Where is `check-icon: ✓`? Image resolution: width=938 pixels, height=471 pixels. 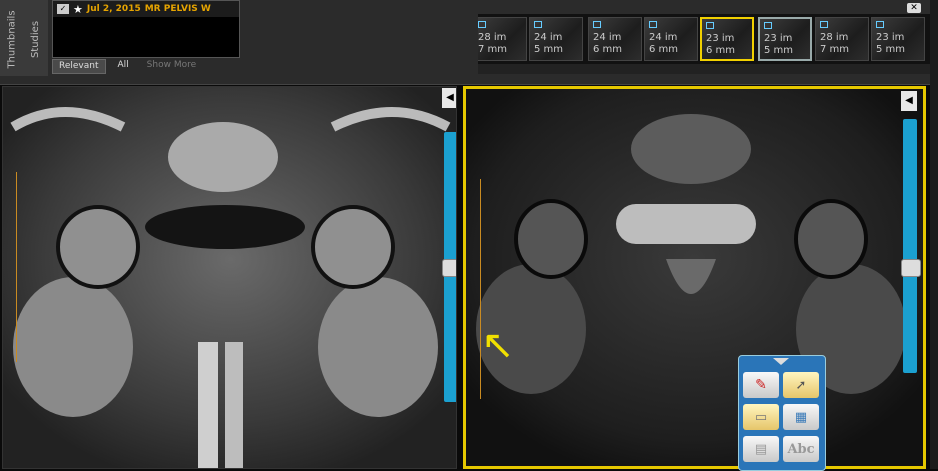 check-icon: ✓ is located at coordinates (63, 9).